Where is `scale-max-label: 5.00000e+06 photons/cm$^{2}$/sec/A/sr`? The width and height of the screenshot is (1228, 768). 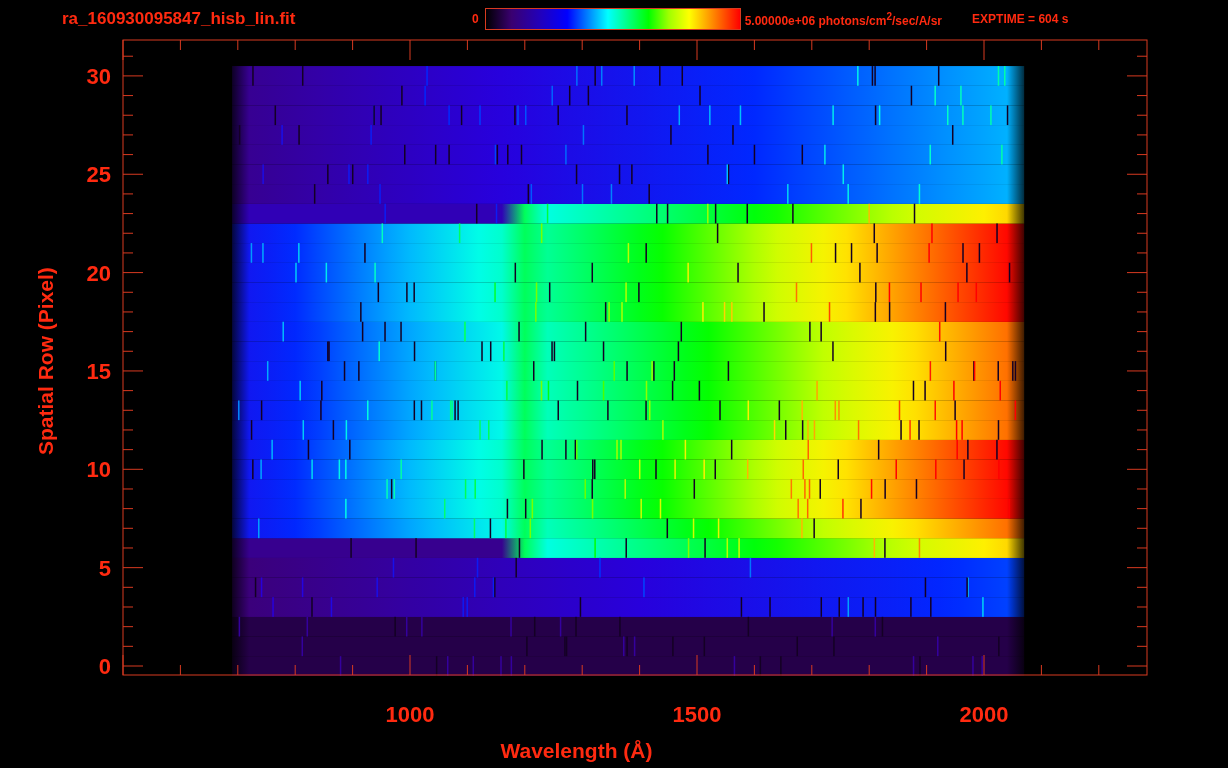
scale-max-label: 5.00000e+06 photons/cm$^{2}$/sec/A/sr is located at coordinates (843, 19).